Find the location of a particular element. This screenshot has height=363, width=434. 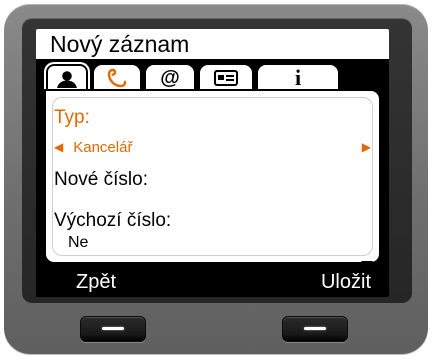

hardware-right-button is located at coordinates (315, 329).